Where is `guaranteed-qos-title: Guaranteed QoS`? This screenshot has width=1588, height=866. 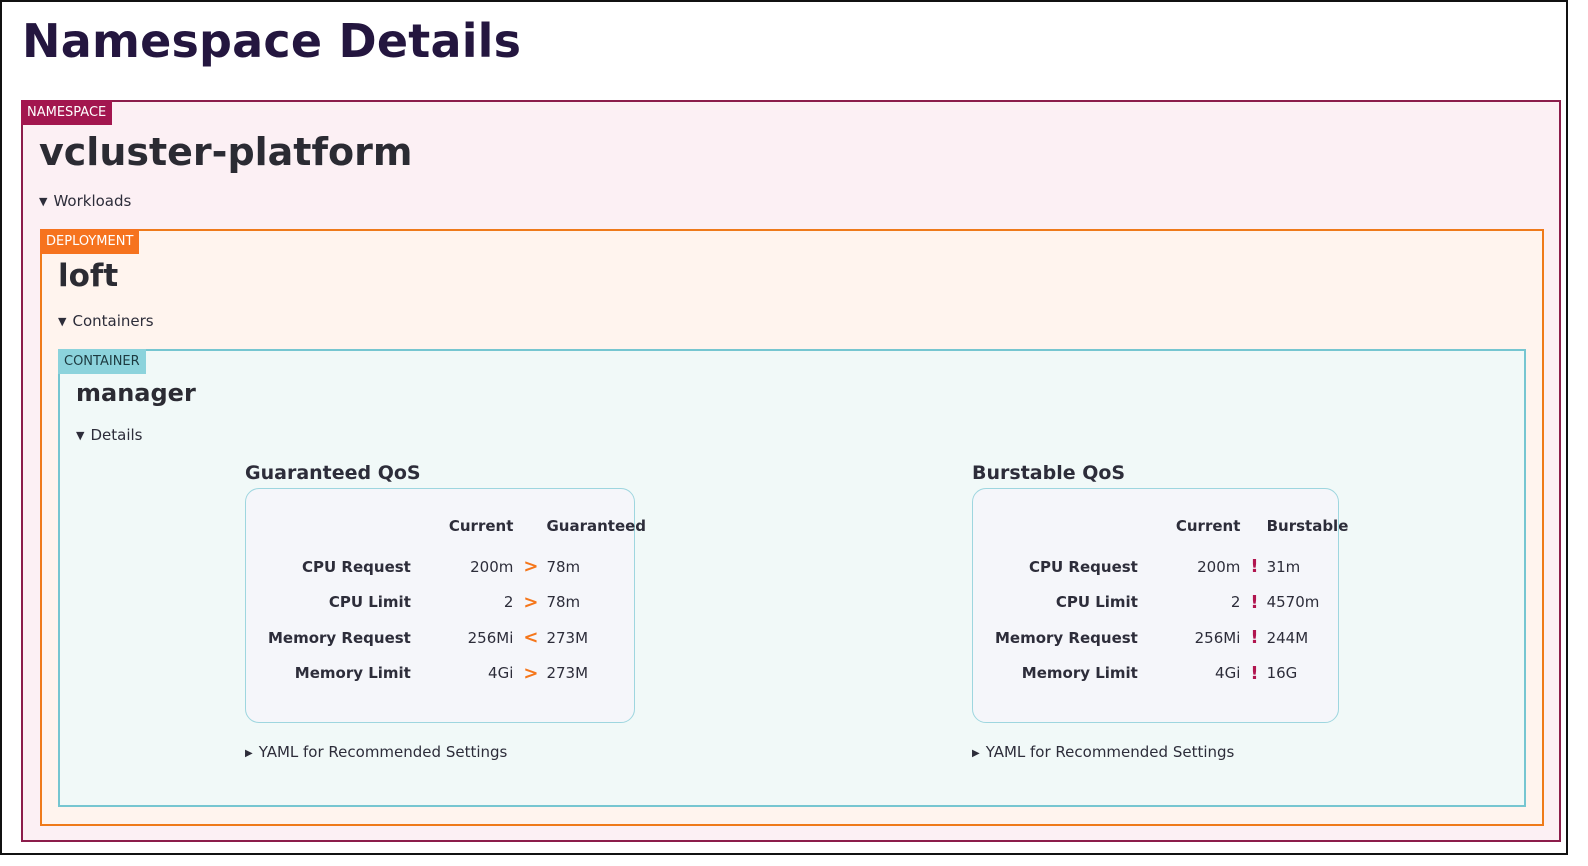 guaranteed-qos-title: Guaranteed QoS is located at coordinates (333, 473).